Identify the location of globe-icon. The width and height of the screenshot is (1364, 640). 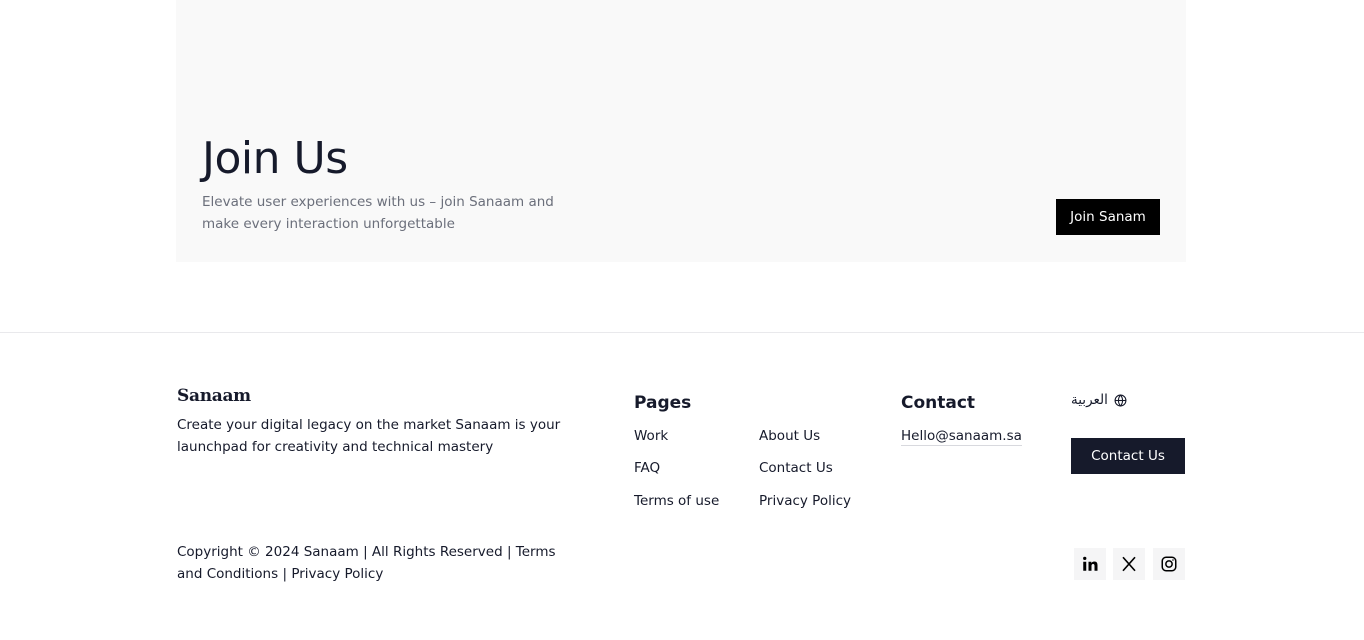
(1120, 400).